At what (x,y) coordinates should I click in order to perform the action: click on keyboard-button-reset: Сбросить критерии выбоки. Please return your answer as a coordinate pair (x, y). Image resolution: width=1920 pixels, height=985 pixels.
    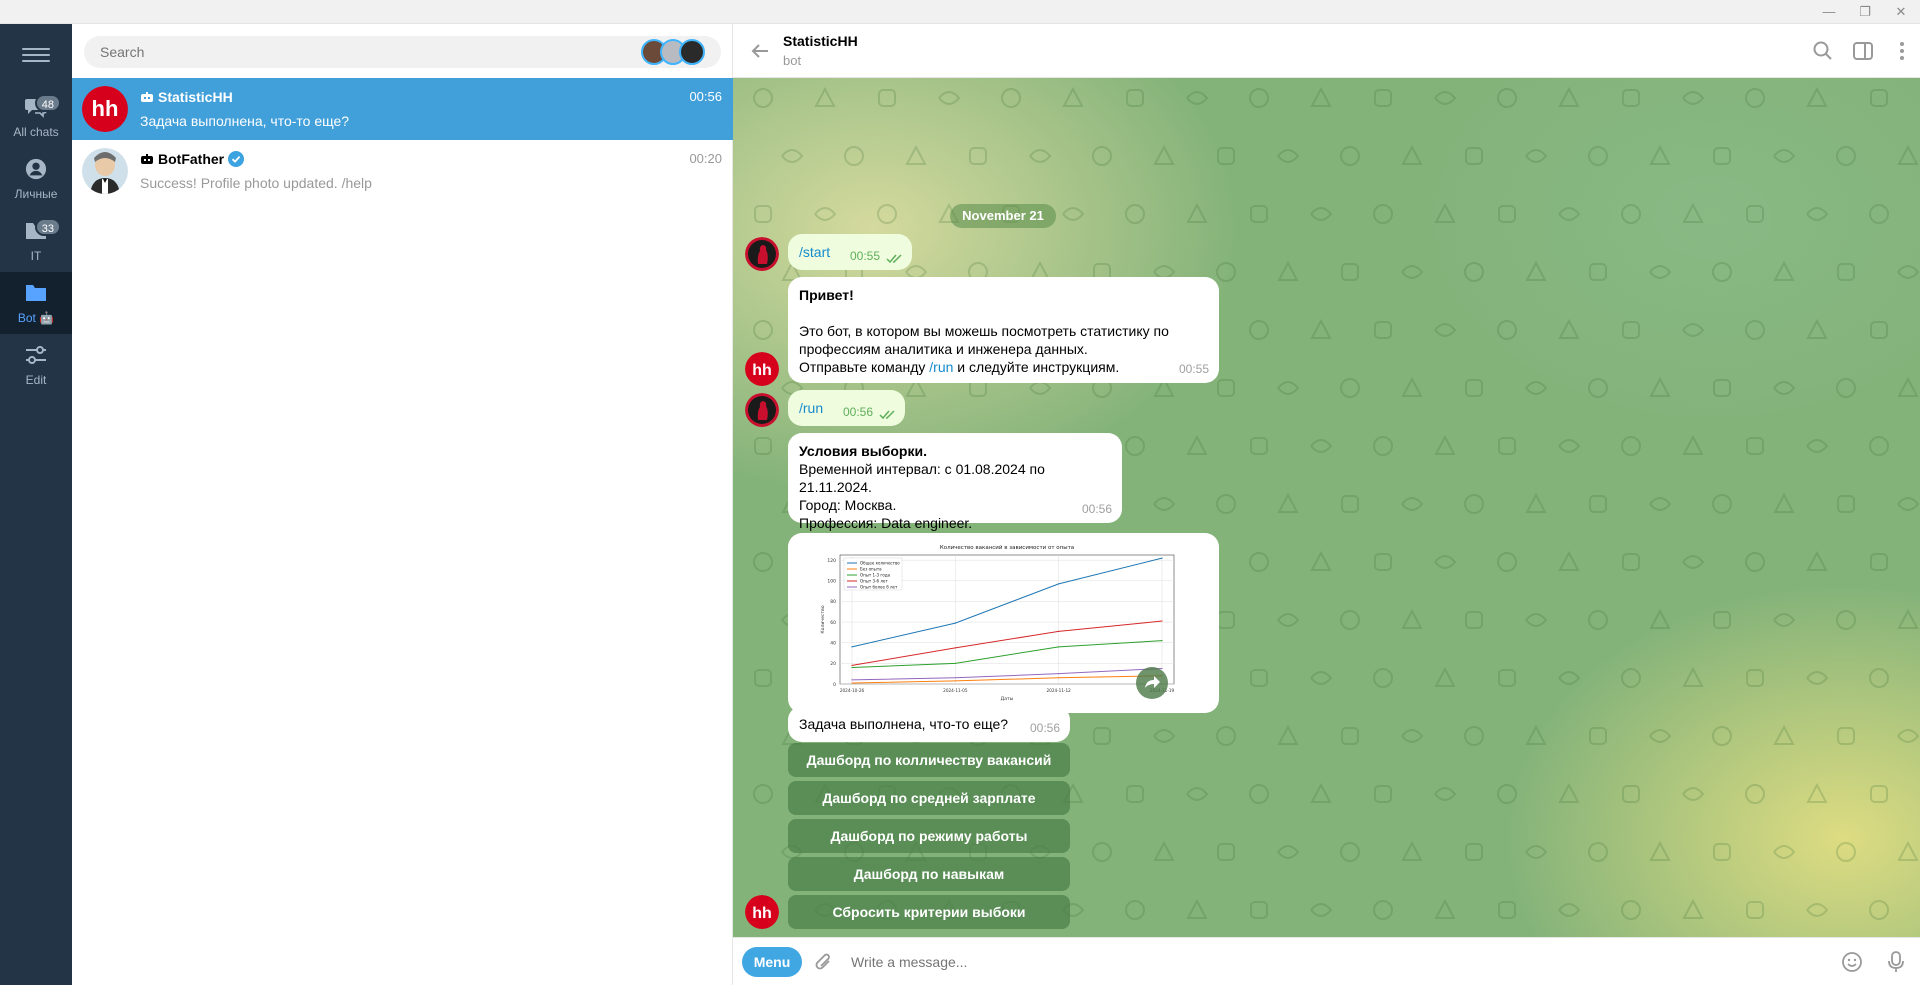
    Looking at the image, I should click on (929, 912).